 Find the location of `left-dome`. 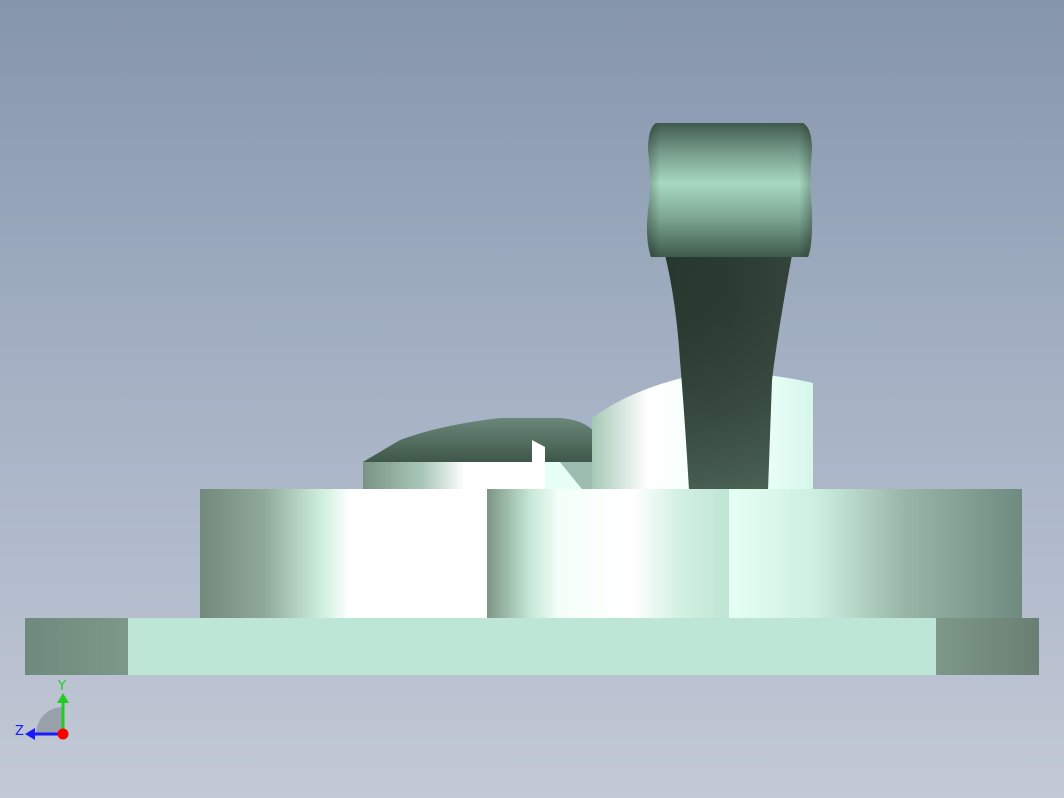

left-dome is located at coordinates (481, 453).